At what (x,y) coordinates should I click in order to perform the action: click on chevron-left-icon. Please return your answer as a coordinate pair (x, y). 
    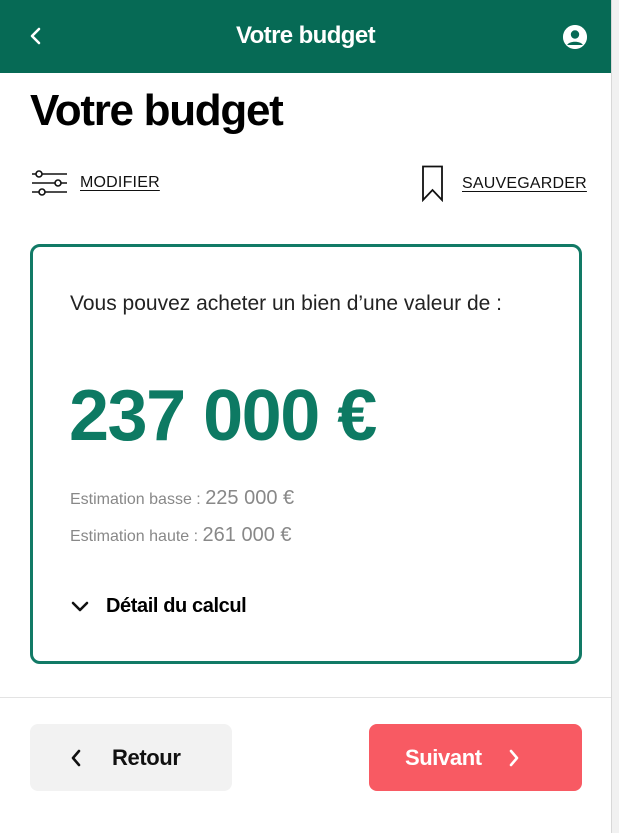
    Looking at the image, I should click on (76, 757).